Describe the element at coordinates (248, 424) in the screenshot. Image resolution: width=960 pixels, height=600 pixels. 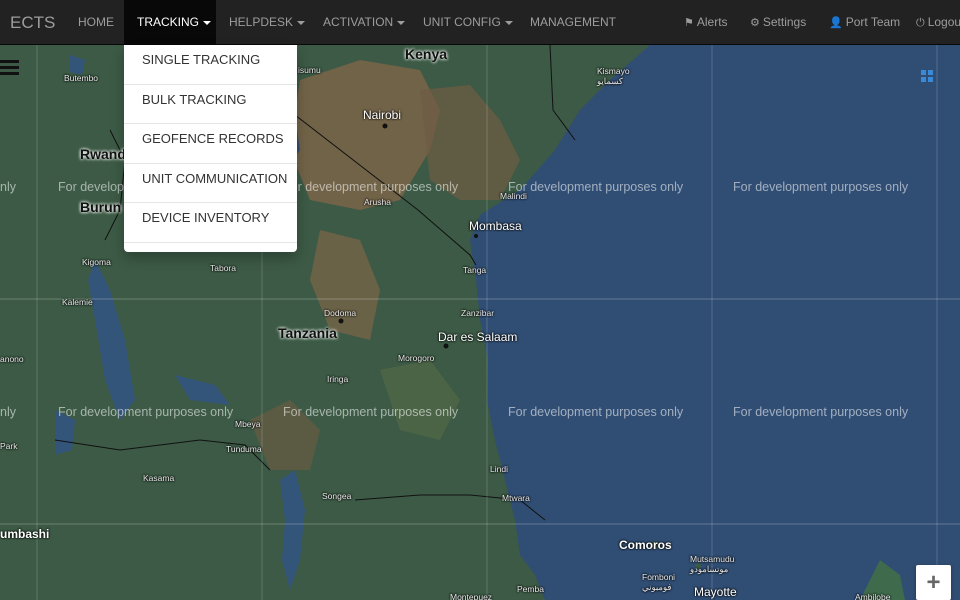
I see `city-label: Mbeya` at that location.